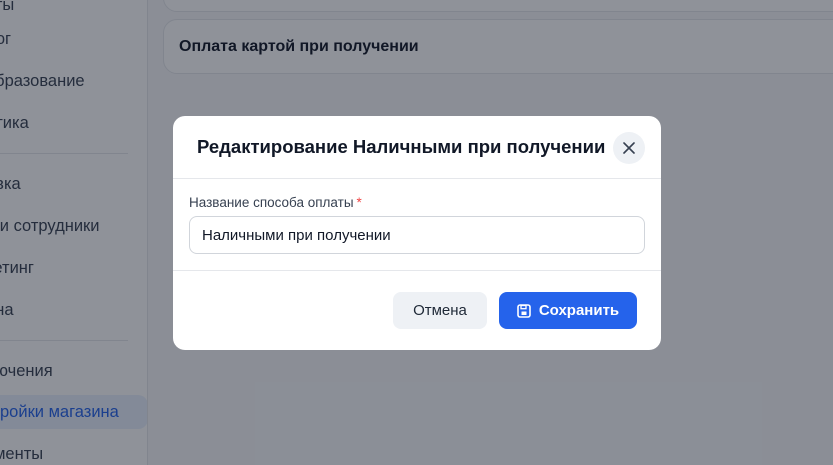  I want to click on save-button-label: Сохранить, so click(579, 310).